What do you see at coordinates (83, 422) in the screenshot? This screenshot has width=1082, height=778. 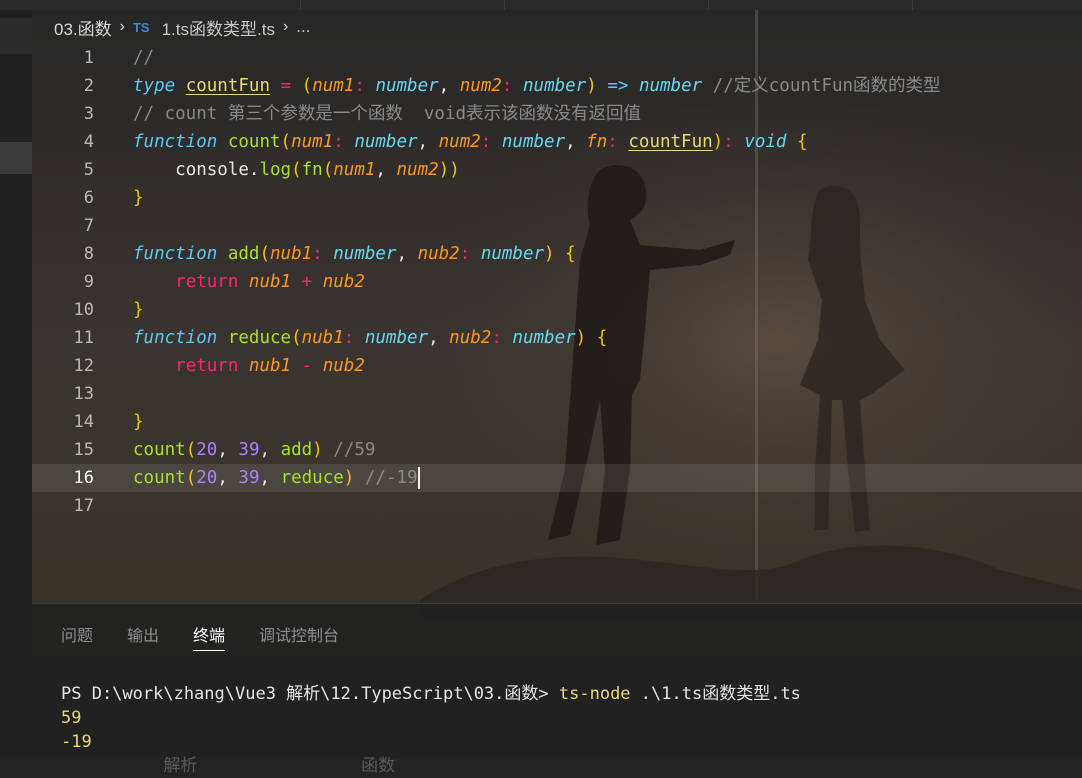 I see `line-number: 14` at bounding box center [83, 422].